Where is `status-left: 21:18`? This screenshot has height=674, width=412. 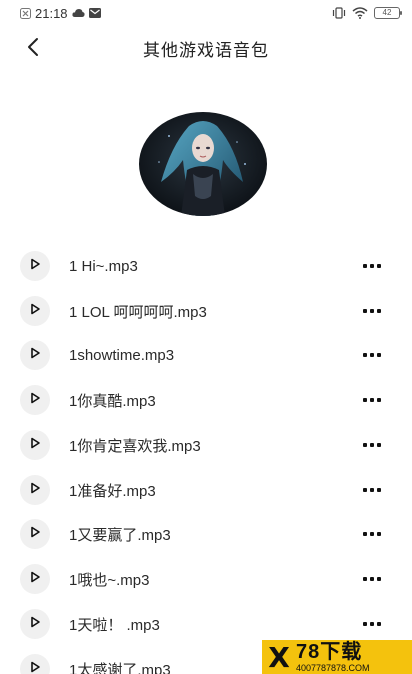
status-left: 21:18 is located at coordinates (60, 13).